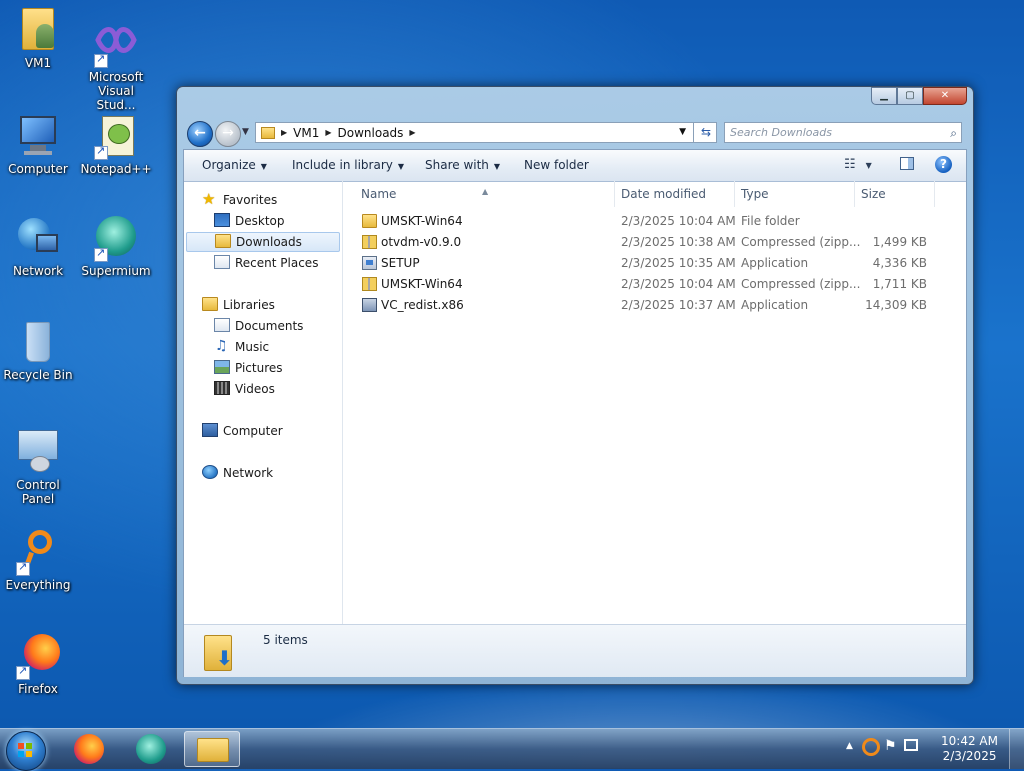 This screenshot has width=1024, height=771. What do you see at coordinates (896, 305) in the screenshot?
I see `file-size: 14,309 KB` at bounding box center [896, 305].